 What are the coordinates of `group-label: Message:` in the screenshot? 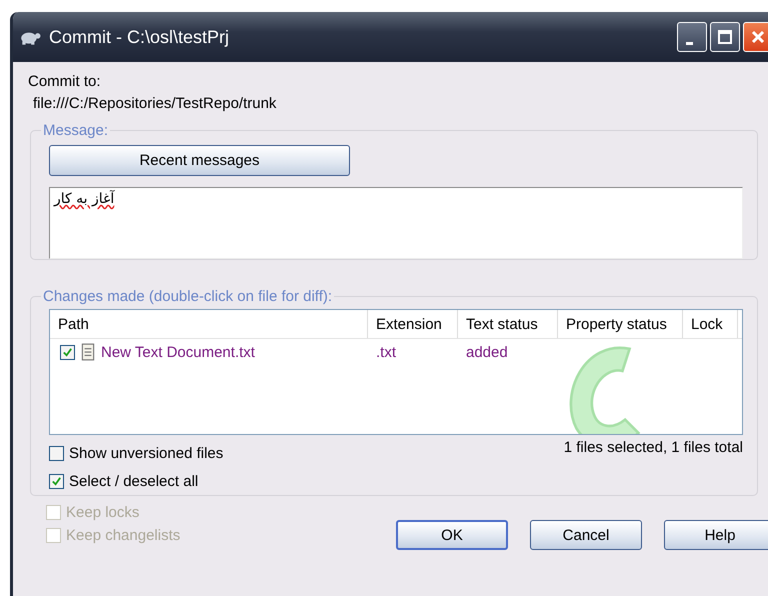 It's located at (76, 130).